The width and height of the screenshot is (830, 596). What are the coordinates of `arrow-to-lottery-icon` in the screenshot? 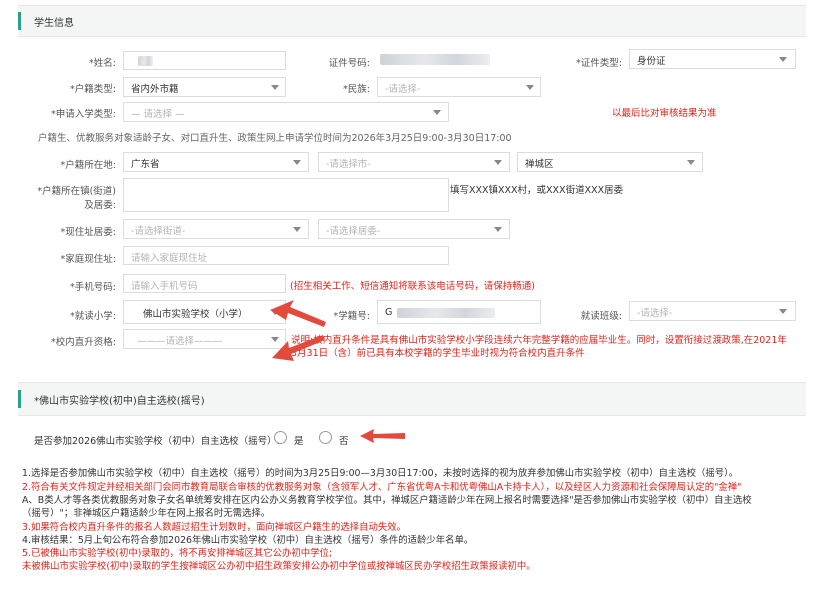 It's located at (382, 436).